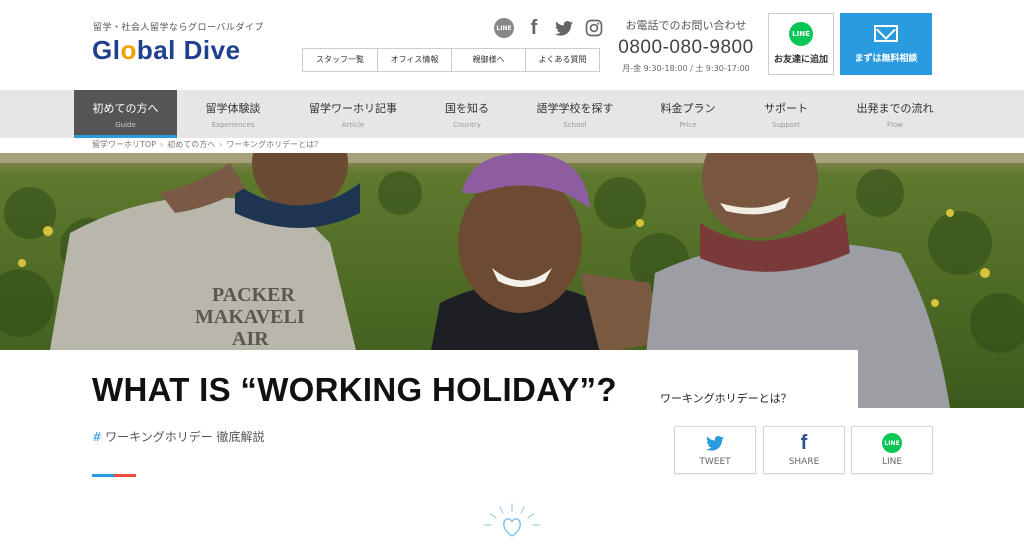 This screenshot has width=1024, height=550. I want to click on line-button-label: お友達に追加, so click(800, 60).